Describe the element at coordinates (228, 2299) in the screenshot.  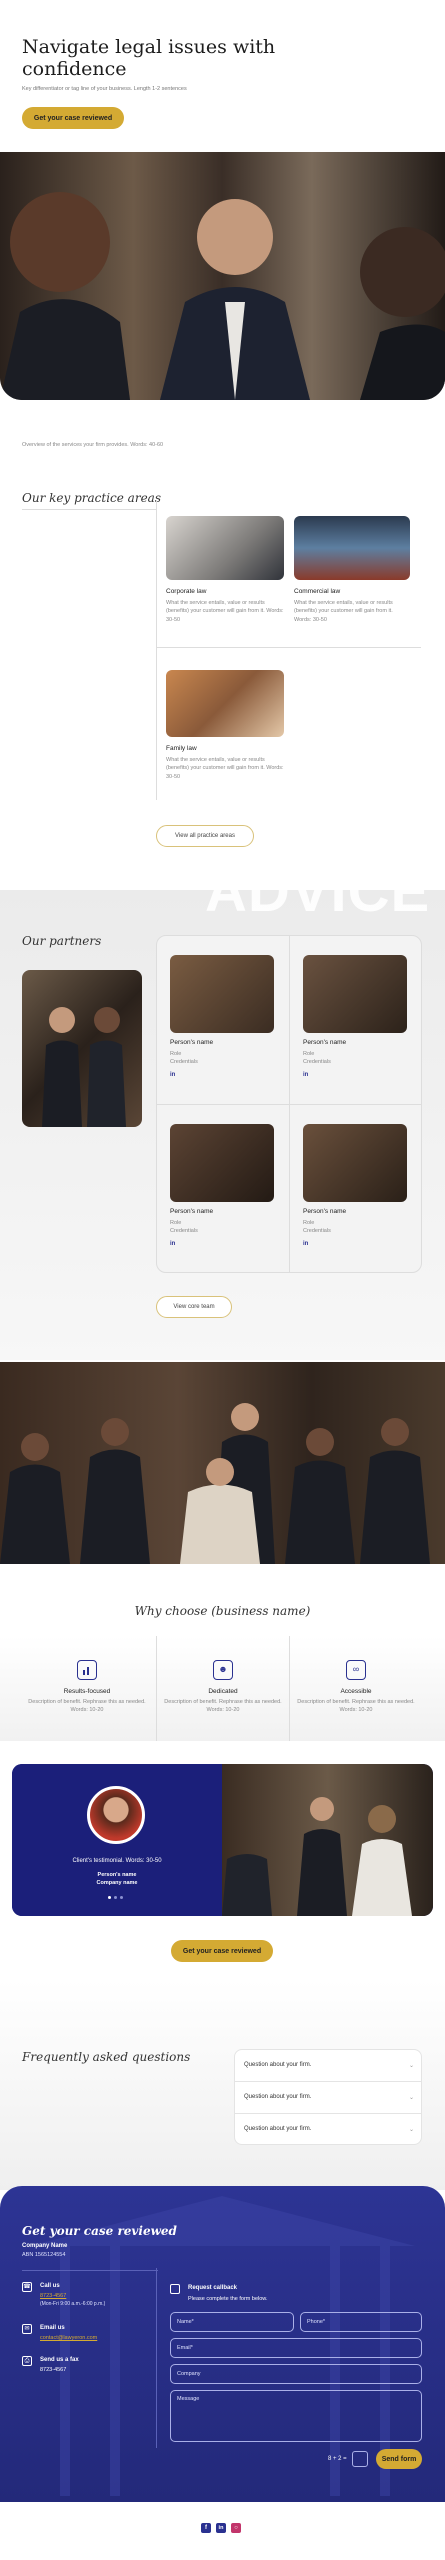
I see `form-subtitle: Please complete the form below.` at that location.